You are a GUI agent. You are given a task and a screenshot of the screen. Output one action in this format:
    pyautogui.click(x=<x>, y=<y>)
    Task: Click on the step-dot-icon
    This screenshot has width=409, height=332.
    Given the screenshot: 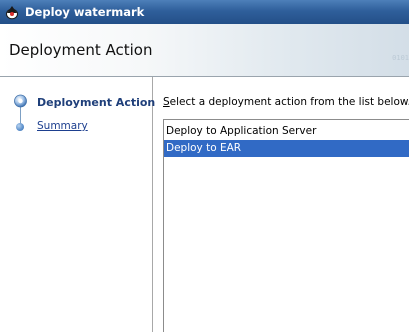 What is the action you would take?
    pyautogui.click(x=20, y=127)
    